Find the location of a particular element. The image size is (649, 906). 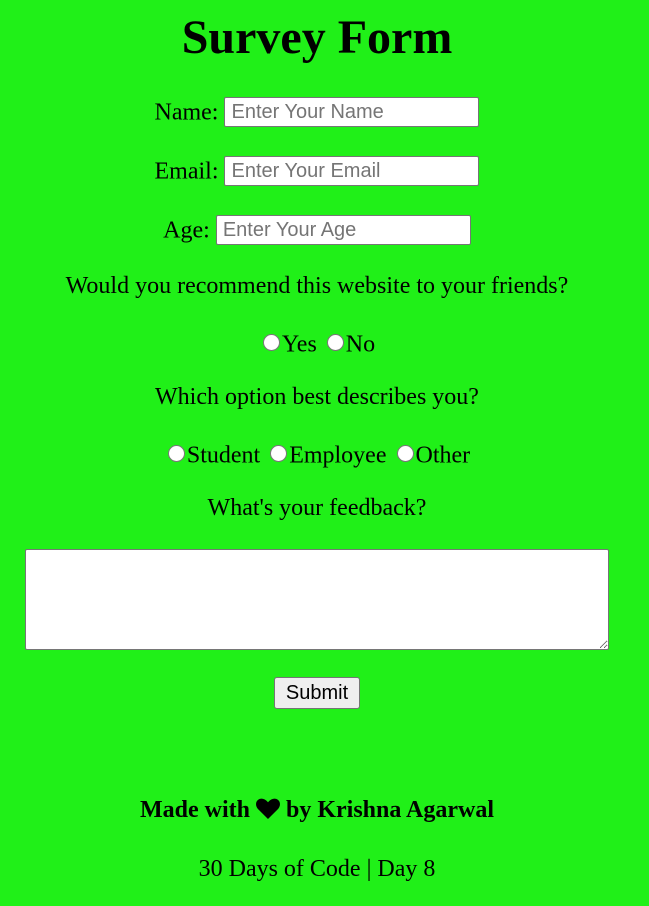

name-label: Name: is located at coordinates (186, 112).